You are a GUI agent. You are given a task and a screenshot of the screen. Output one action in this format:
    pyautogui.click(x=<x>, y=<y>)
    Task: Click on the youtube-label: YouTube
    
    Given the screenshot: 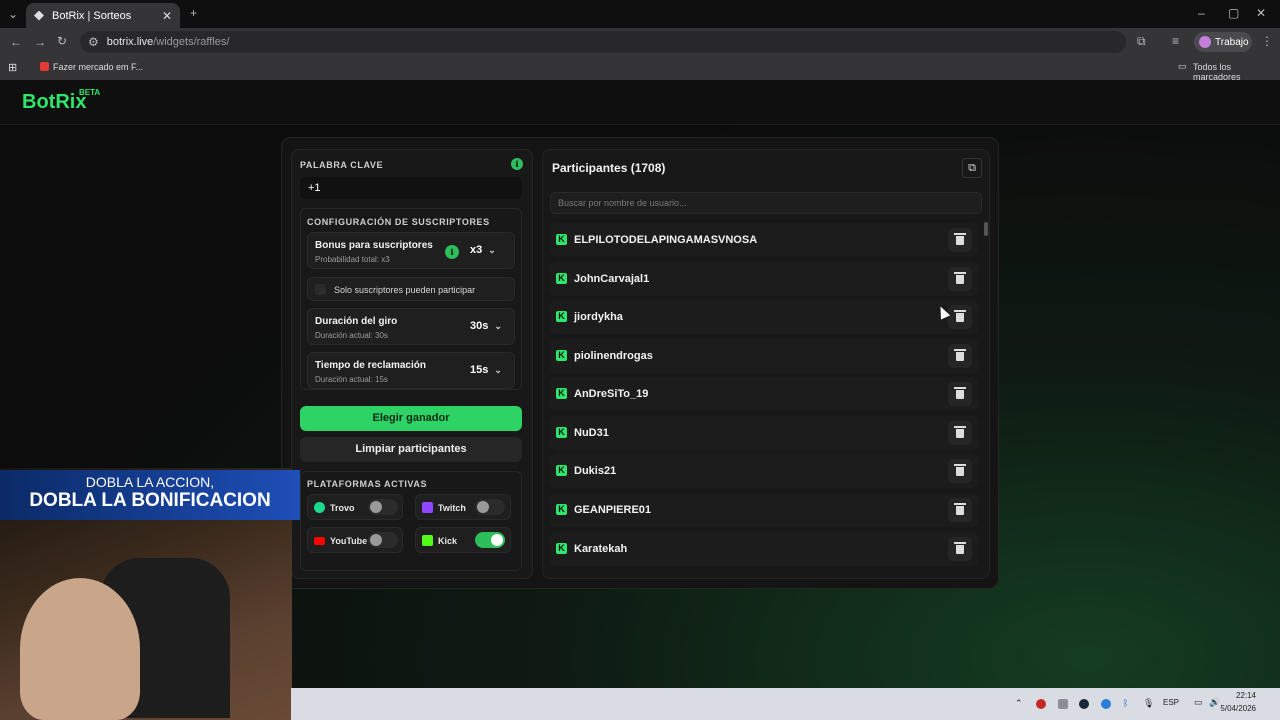 What is the action you would take?
    pyautogui.click(x=349, y=541)
    